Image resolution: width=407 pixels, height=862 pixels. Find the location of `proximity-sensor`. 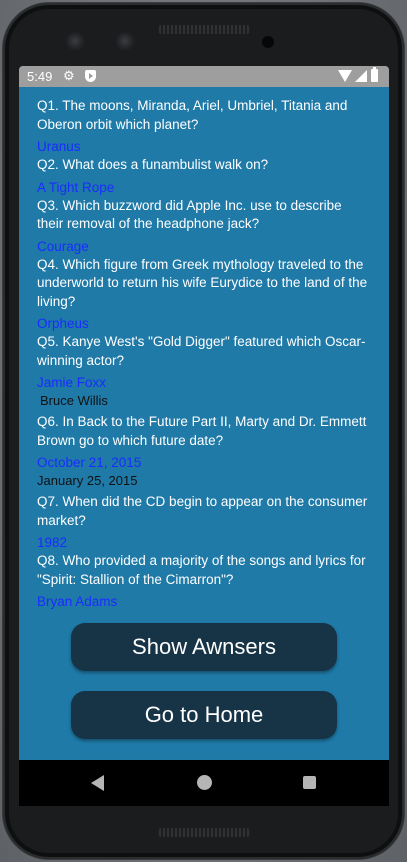

proximity-sensor is located at coordinates (268, 42).